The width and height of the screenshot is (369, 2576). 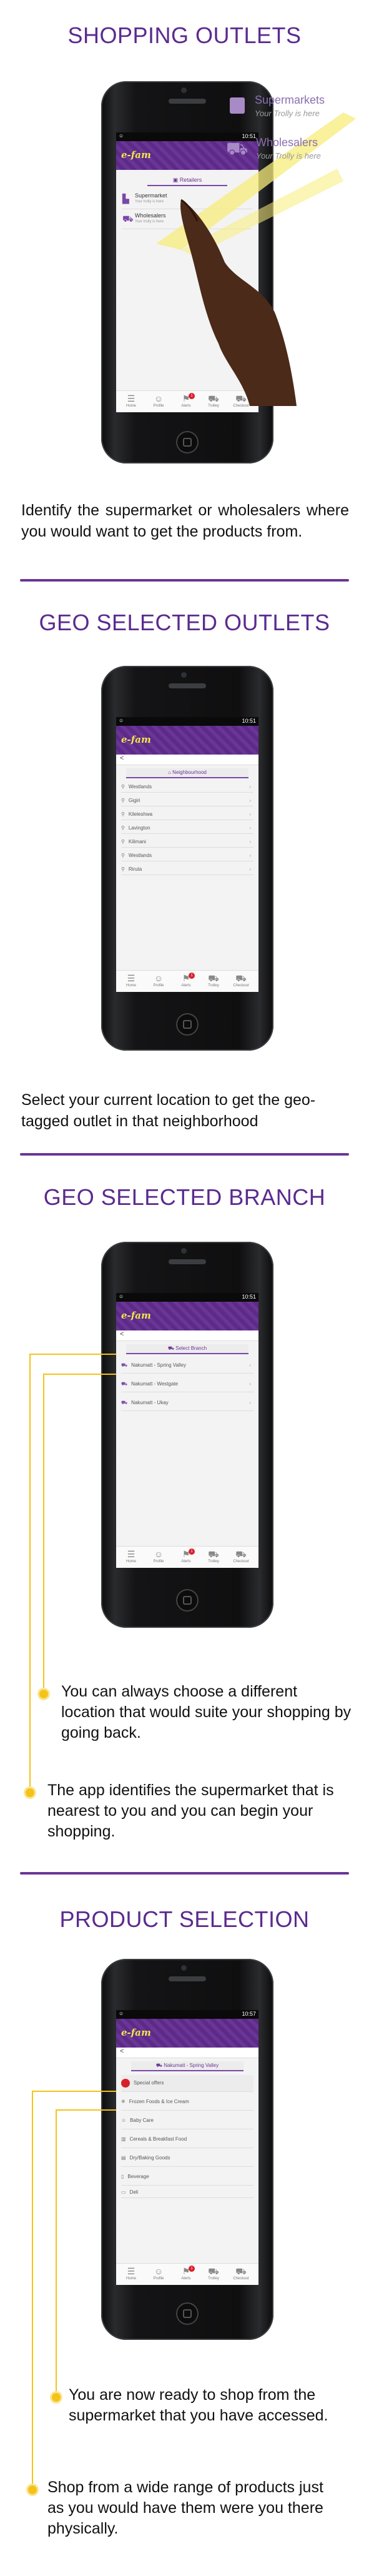 What do you see at coordinates (184, 1197) in the screenshot?
I see `section-title-geo-branch: GEO SELECTED BRANCH` at bounding box center [184, 1197].